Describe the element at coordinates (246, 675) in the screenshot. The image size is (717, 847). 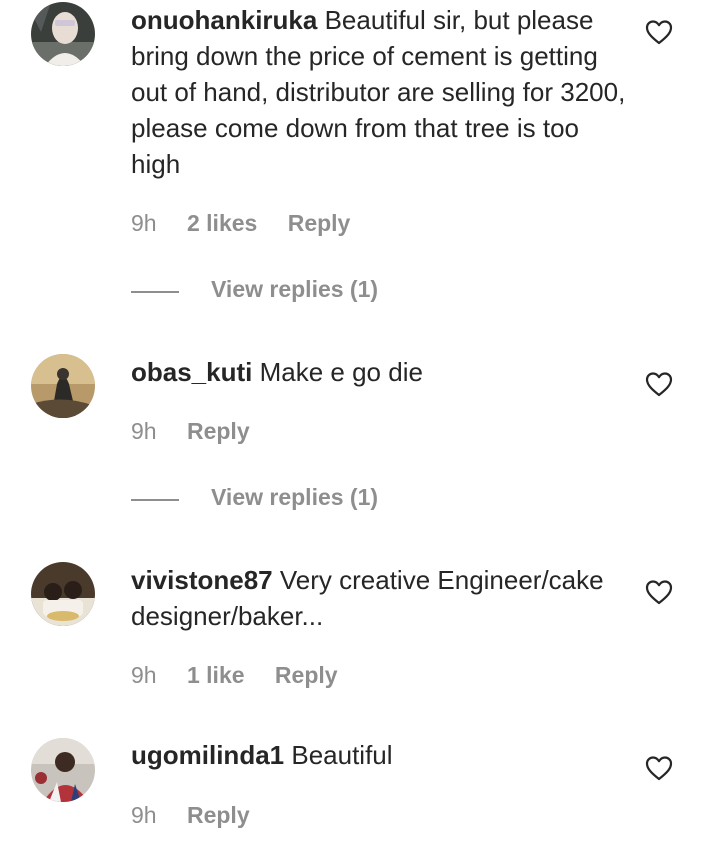
I see `comment-meta: 9h 1 like Reply` at that location.